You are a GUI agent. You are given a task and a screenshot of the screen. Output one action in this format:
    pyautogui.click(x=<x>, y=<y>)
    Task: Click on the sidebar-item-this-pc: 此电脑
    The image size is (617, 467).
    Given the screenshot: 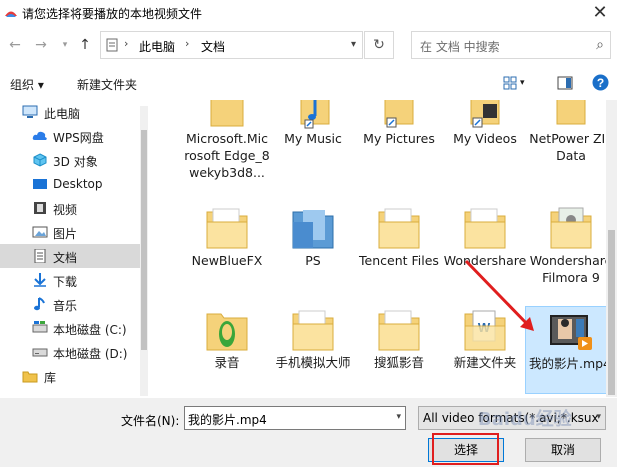 What is the action you would take?
    pyautogui.click(x=74, y=112)
    